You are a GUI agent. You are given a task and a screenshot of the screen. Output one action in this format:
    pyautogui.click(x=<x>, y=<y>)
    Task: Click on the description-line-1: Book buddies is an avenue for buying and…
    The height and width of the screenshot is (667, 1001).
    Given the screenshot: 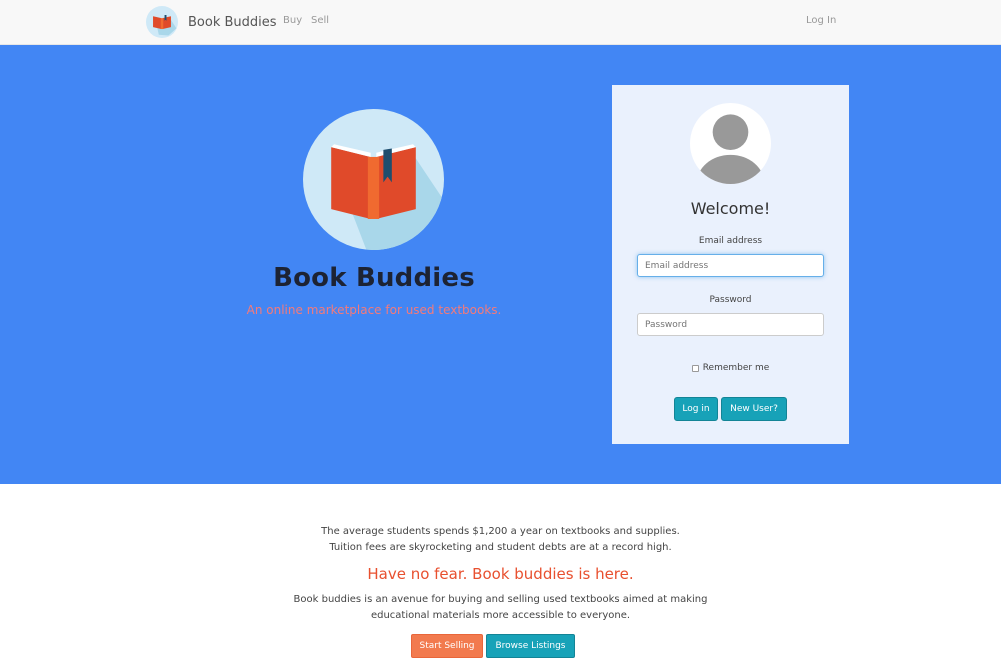 What is the action you would take?
    pyautogui.click(x=500, y=599)
    